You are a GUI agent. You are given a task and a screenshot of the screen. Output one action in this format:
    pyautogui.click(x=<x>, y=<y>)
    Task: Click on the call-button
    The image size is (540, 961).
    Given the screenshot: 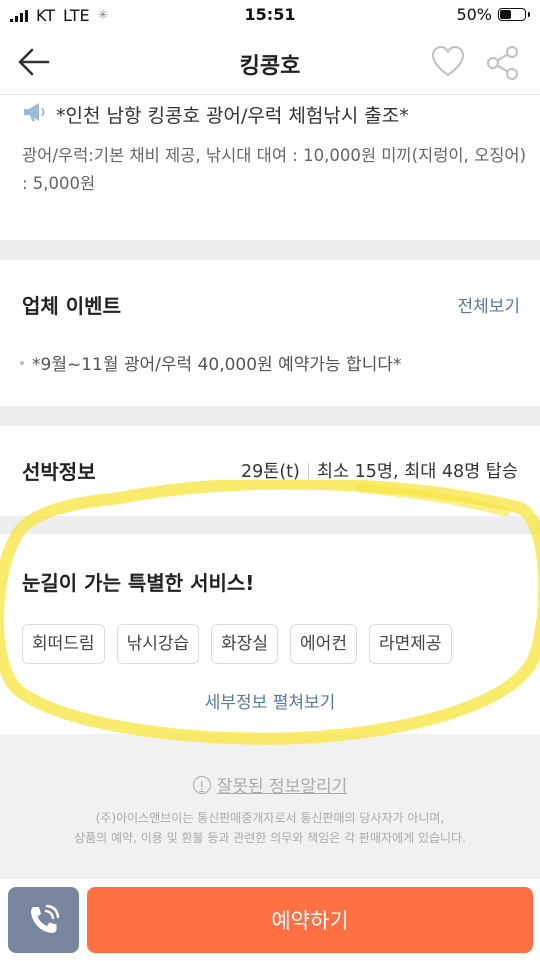 What is the action you would take?
    pyautogui.click(x=43, y=920)
    